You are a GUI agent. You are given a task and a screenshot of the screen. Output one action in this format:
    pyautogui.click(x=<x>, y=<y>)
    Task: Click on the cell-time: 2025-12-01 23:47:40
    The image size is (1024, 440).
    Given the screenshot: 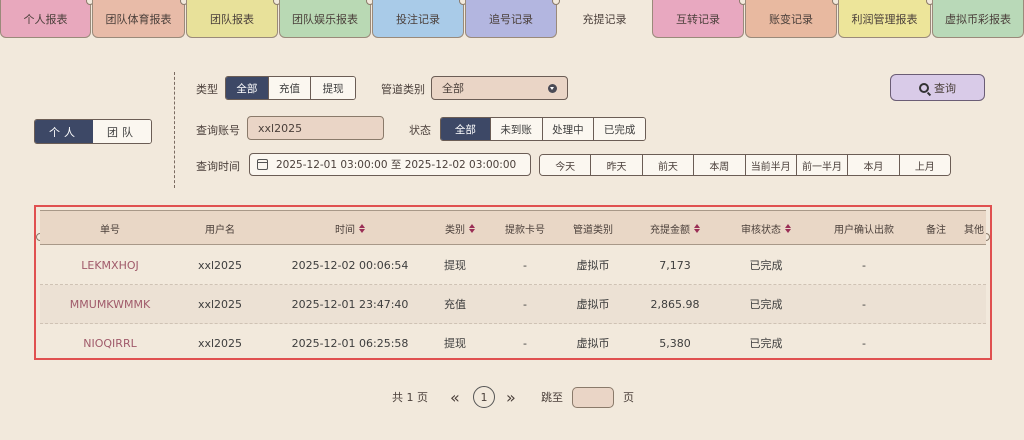 What is the action you would take?
    pyautogui.click(x=350, y=304)
    